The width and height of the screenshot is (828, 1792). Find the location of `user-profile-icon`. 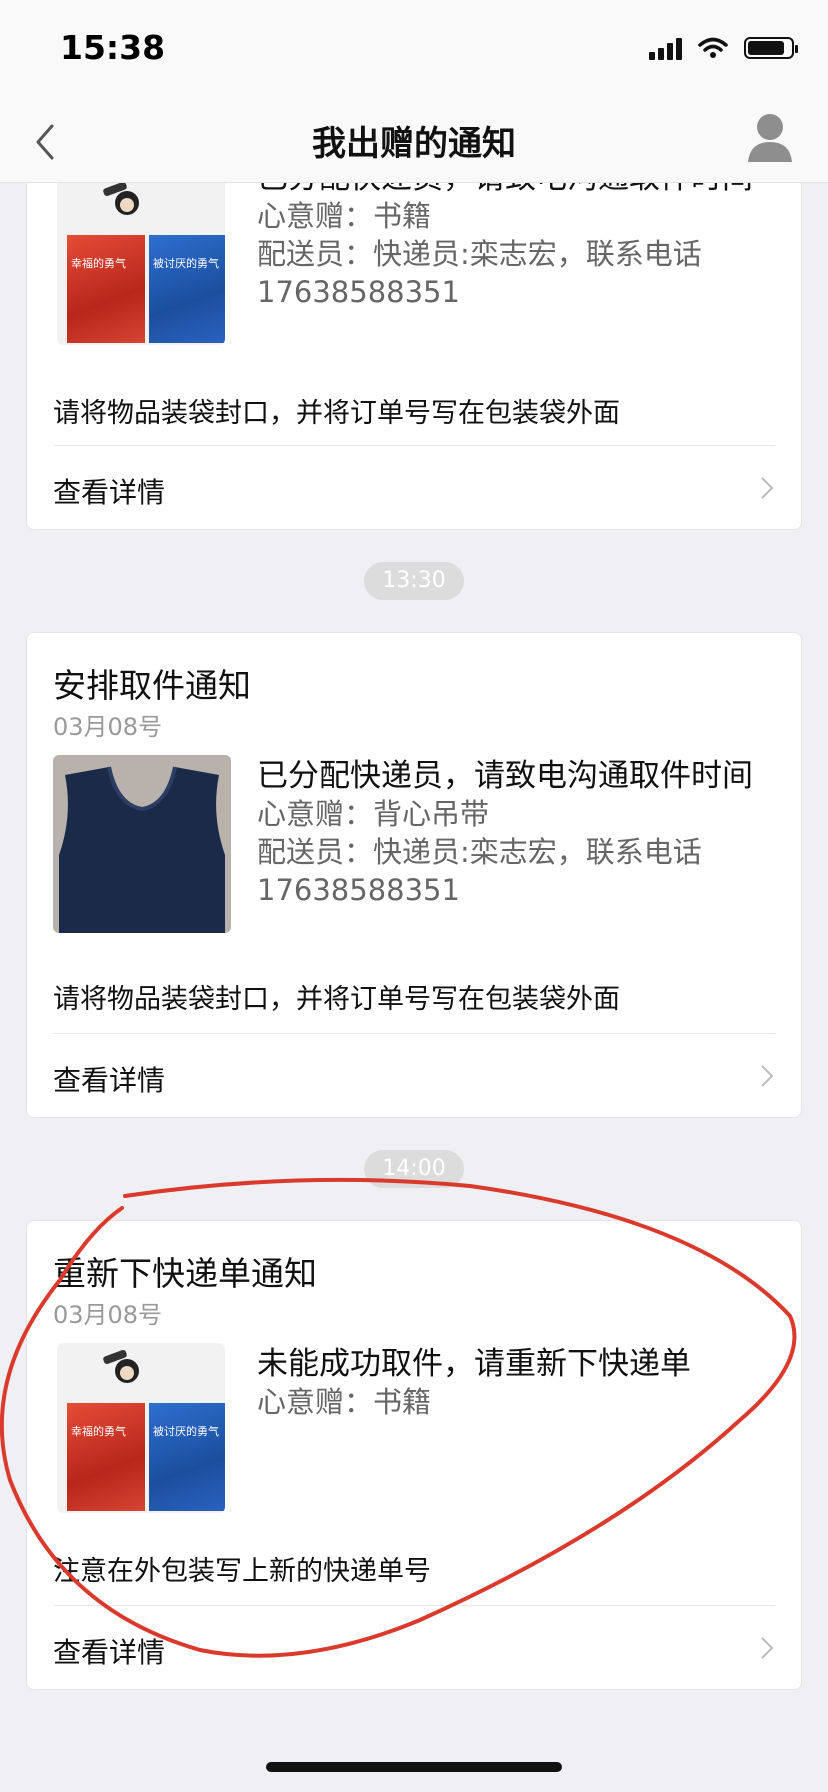

user-profile-icon is located at coordinates (770, 138).